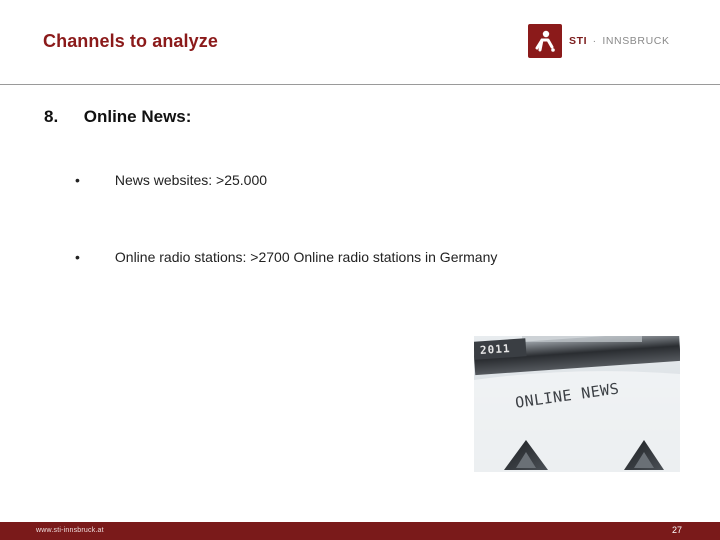 The width and height of the screenshot is (720, 540). I want to click on header-divider, so click(360, 84).